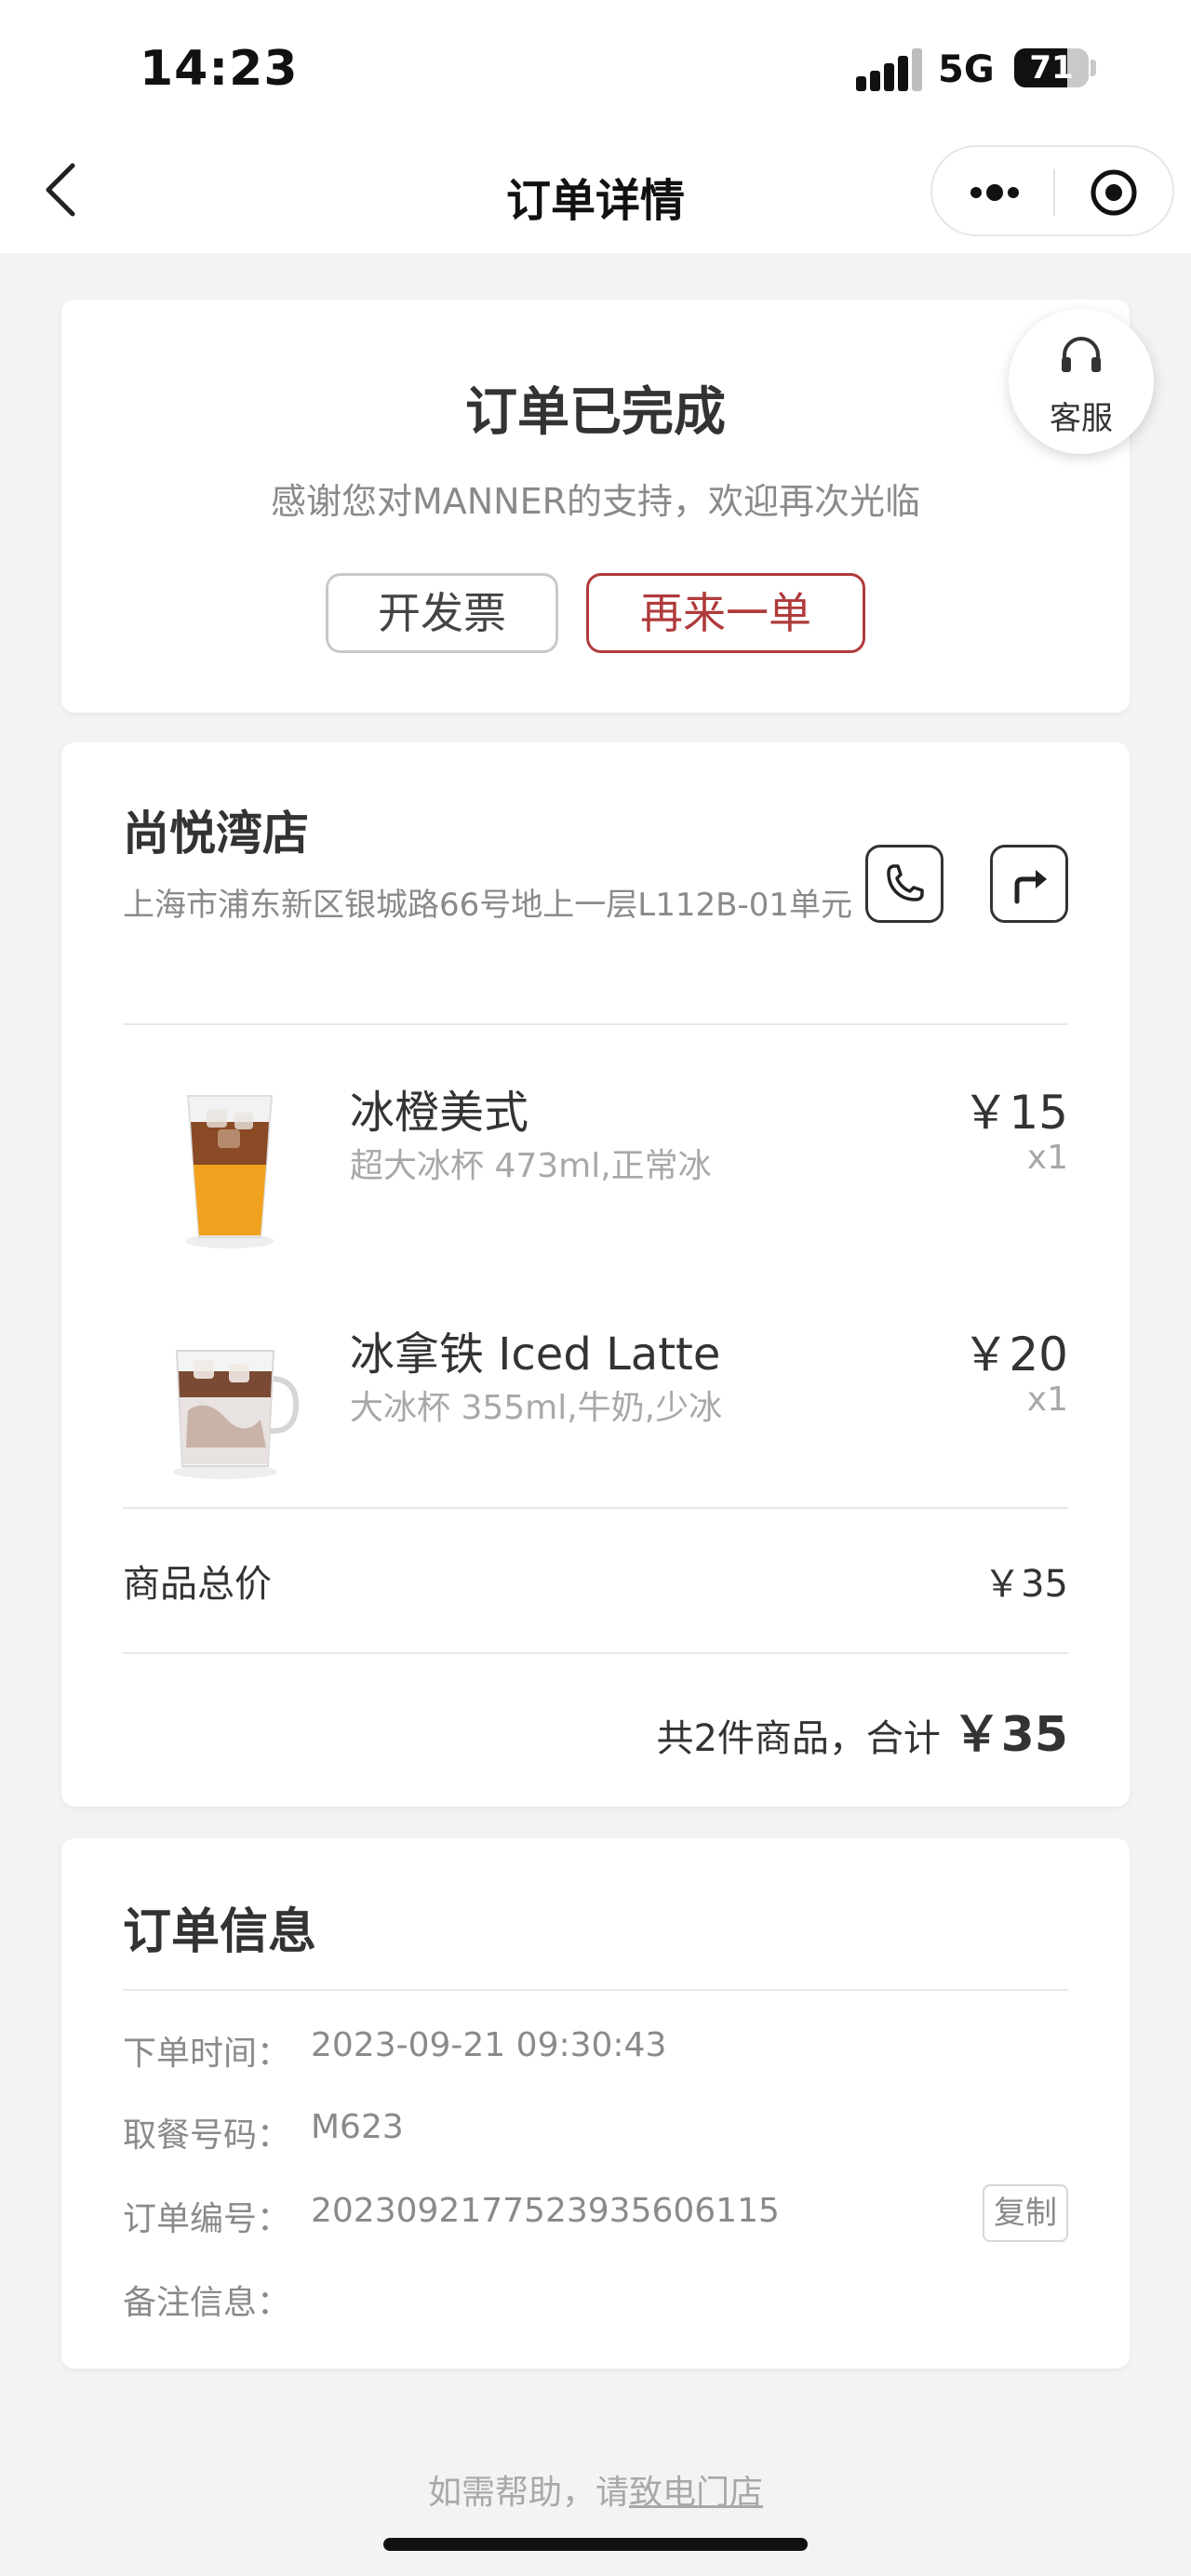 The height and width of the screenshot is (2576, 1191). I want to click on order-info-title: 订单信息, so click(220, 1932).